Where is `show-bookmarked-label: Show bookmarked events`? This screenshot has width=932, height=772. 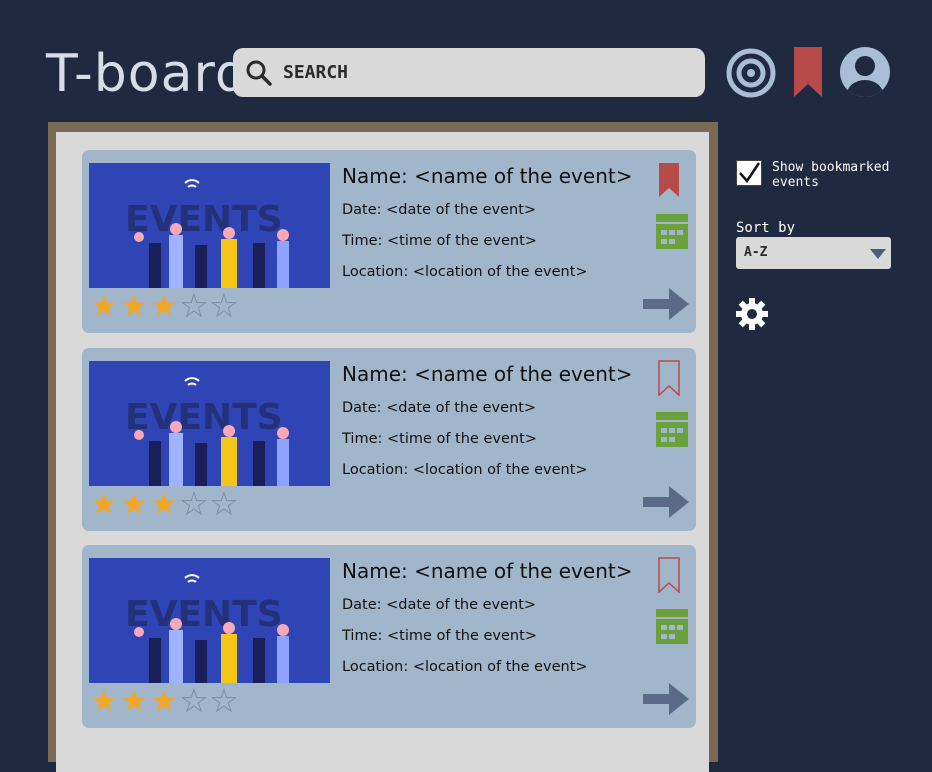 show-bookmarked-label: Show bookmarked events is located at coordinates (831, 175).